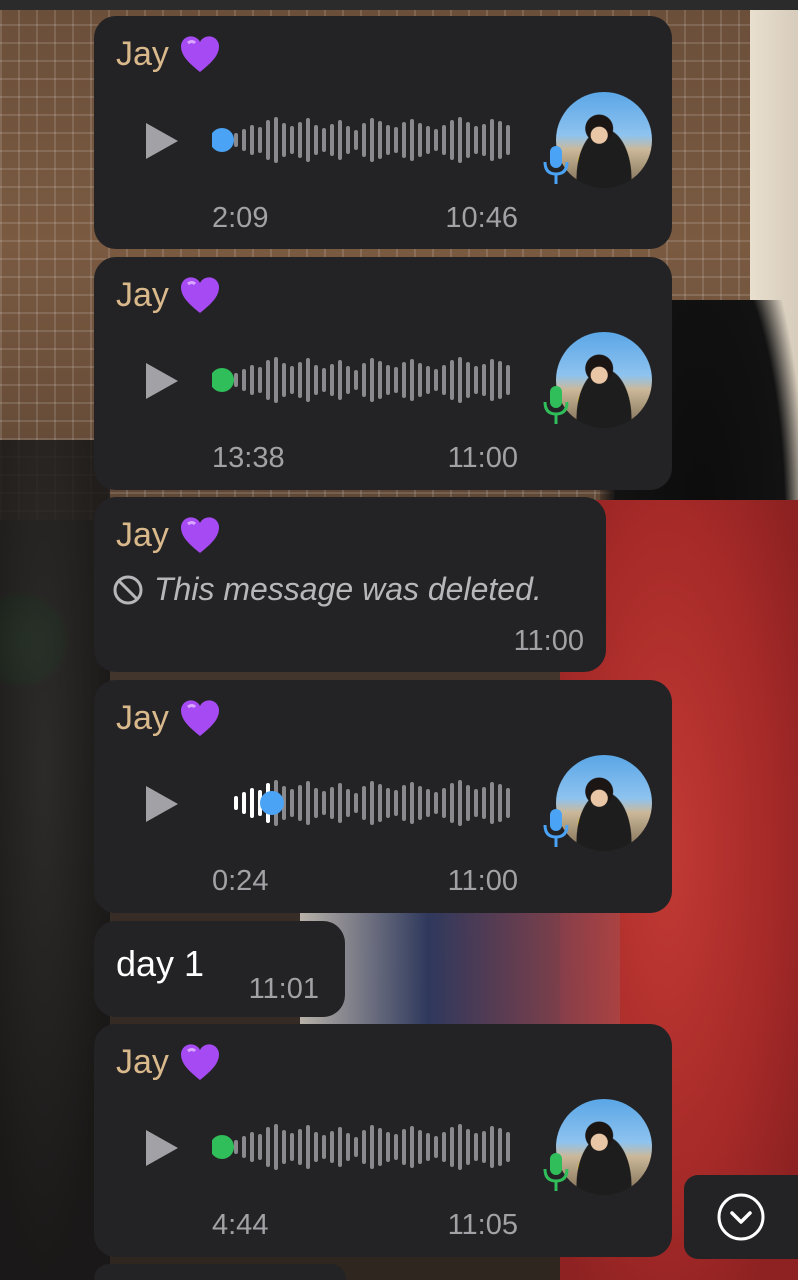 This screenshot has width=798, height=1280. What do you see at coordinates (327, 589) in the screenshot?
I see `deleted-notice: This message was deleted.` at bounding box center [327, 589].